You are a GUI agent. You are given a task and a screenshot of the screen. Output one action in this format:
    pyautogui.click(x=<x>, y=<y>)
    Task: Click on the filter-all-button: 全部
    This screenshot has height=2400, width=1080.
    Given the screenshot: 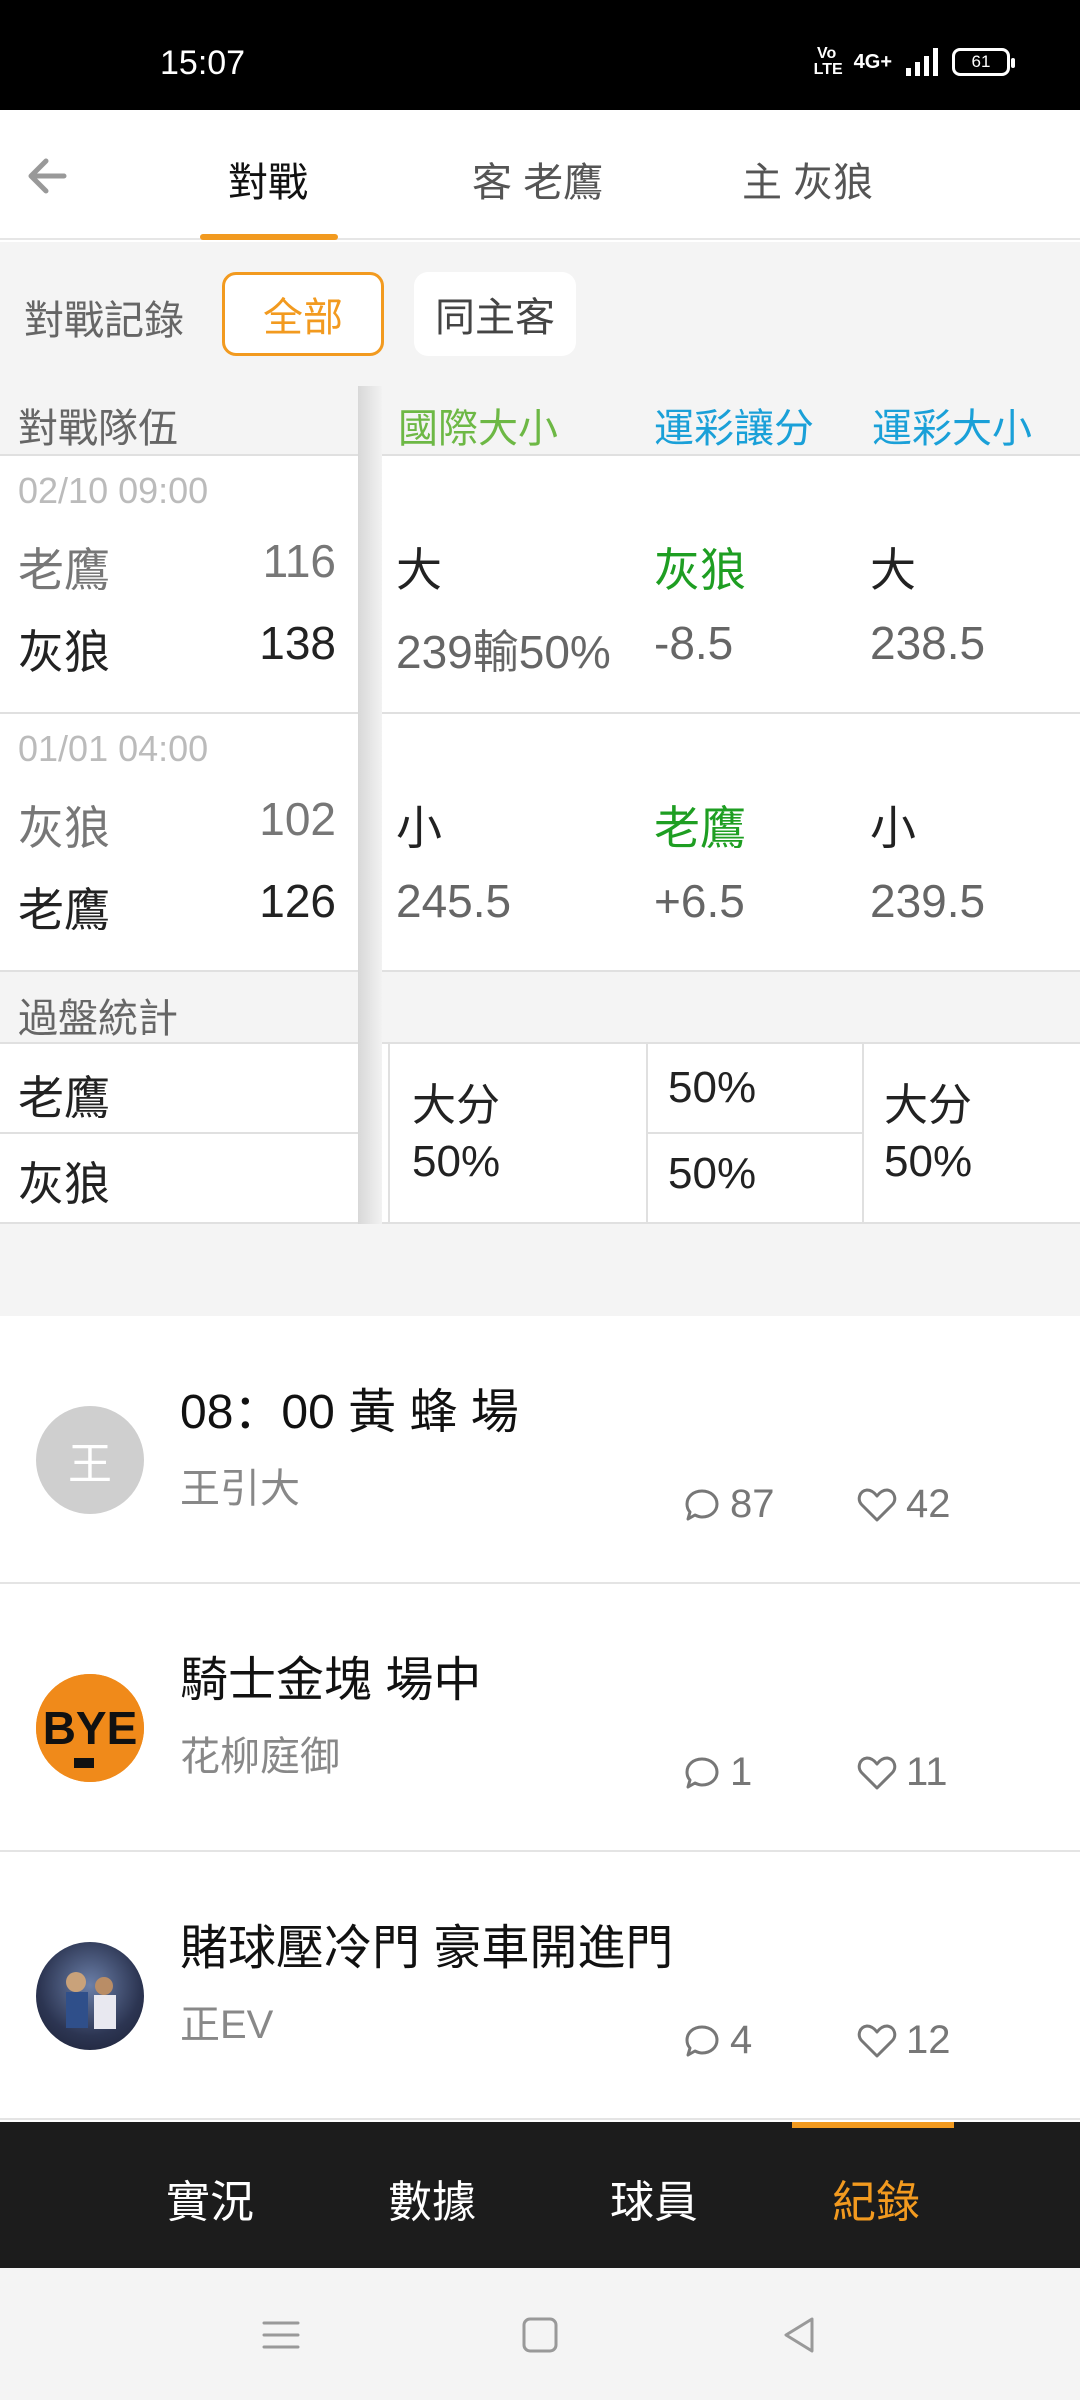 What is the action you would take?
    pyautogui.click(x=303, y=314)
    